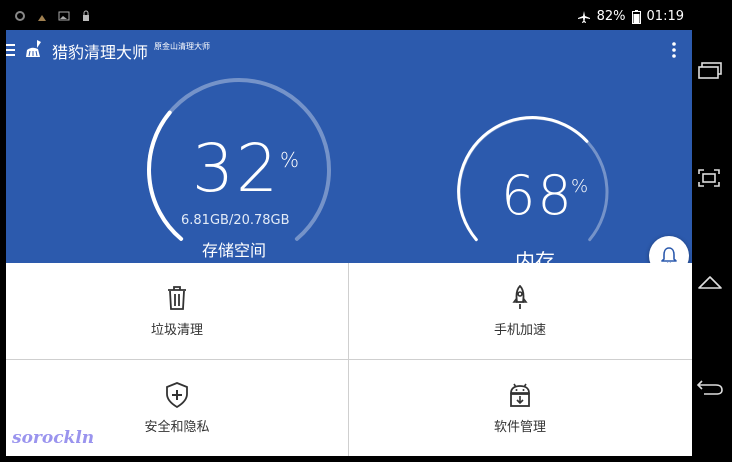 This screenshot has height=462, width=732. Describe the element at coordinates (42, 18) in the screenshot. I see `cleaner-notification-icon` at that location.